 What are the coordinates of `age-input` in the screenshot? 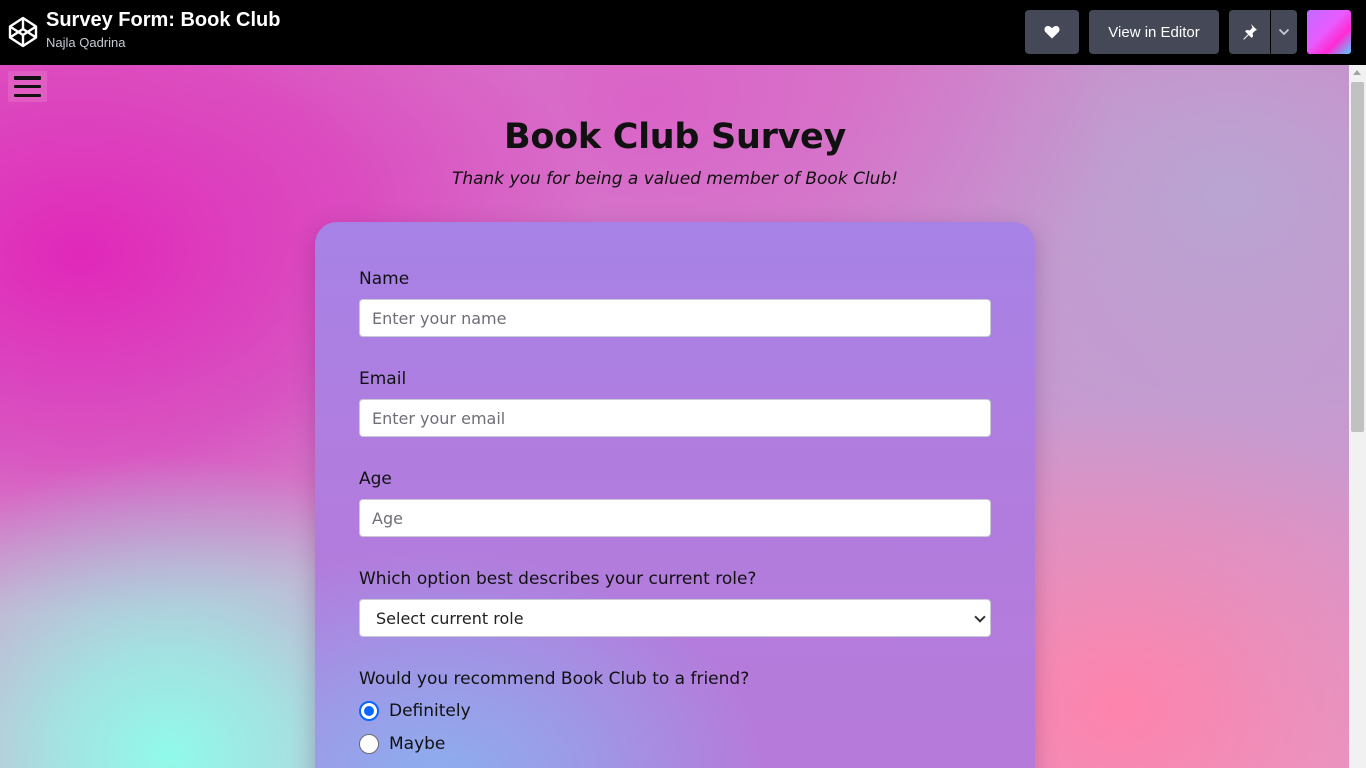 It's located at (675, 518).